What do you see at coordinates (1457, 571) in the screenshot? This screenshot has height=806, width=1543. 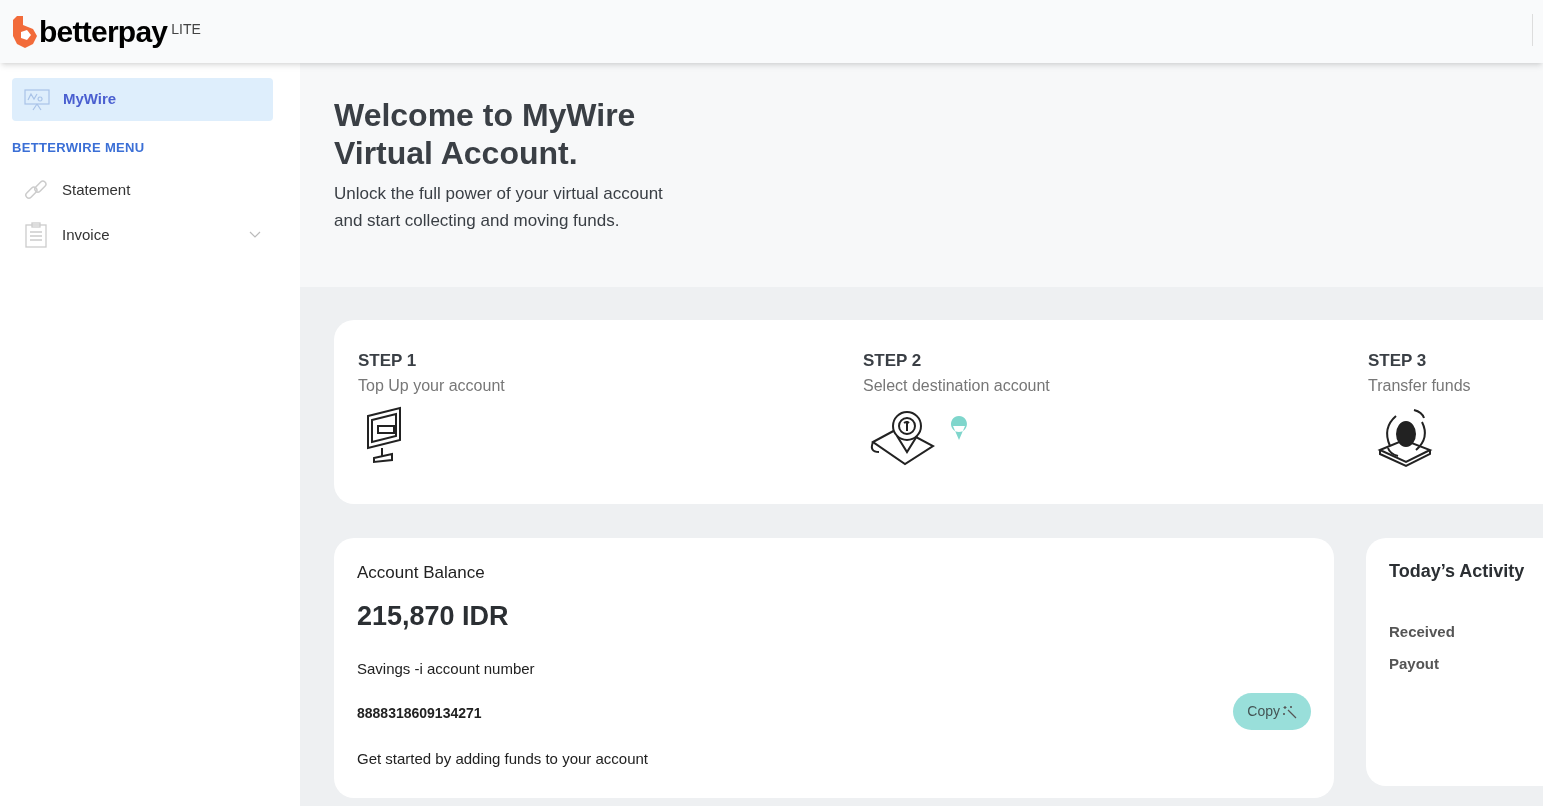 I see `activity-title: Today’s Activity` at bounding box center [1457, 571].